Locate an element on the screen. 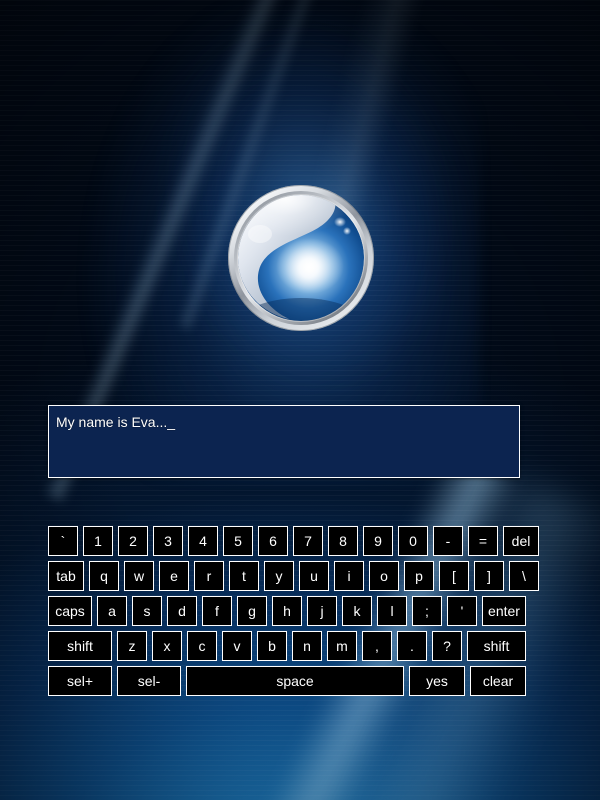 The height and width of the screenshot is (800, 600). key-g: g is located at coordinates (252, 611).